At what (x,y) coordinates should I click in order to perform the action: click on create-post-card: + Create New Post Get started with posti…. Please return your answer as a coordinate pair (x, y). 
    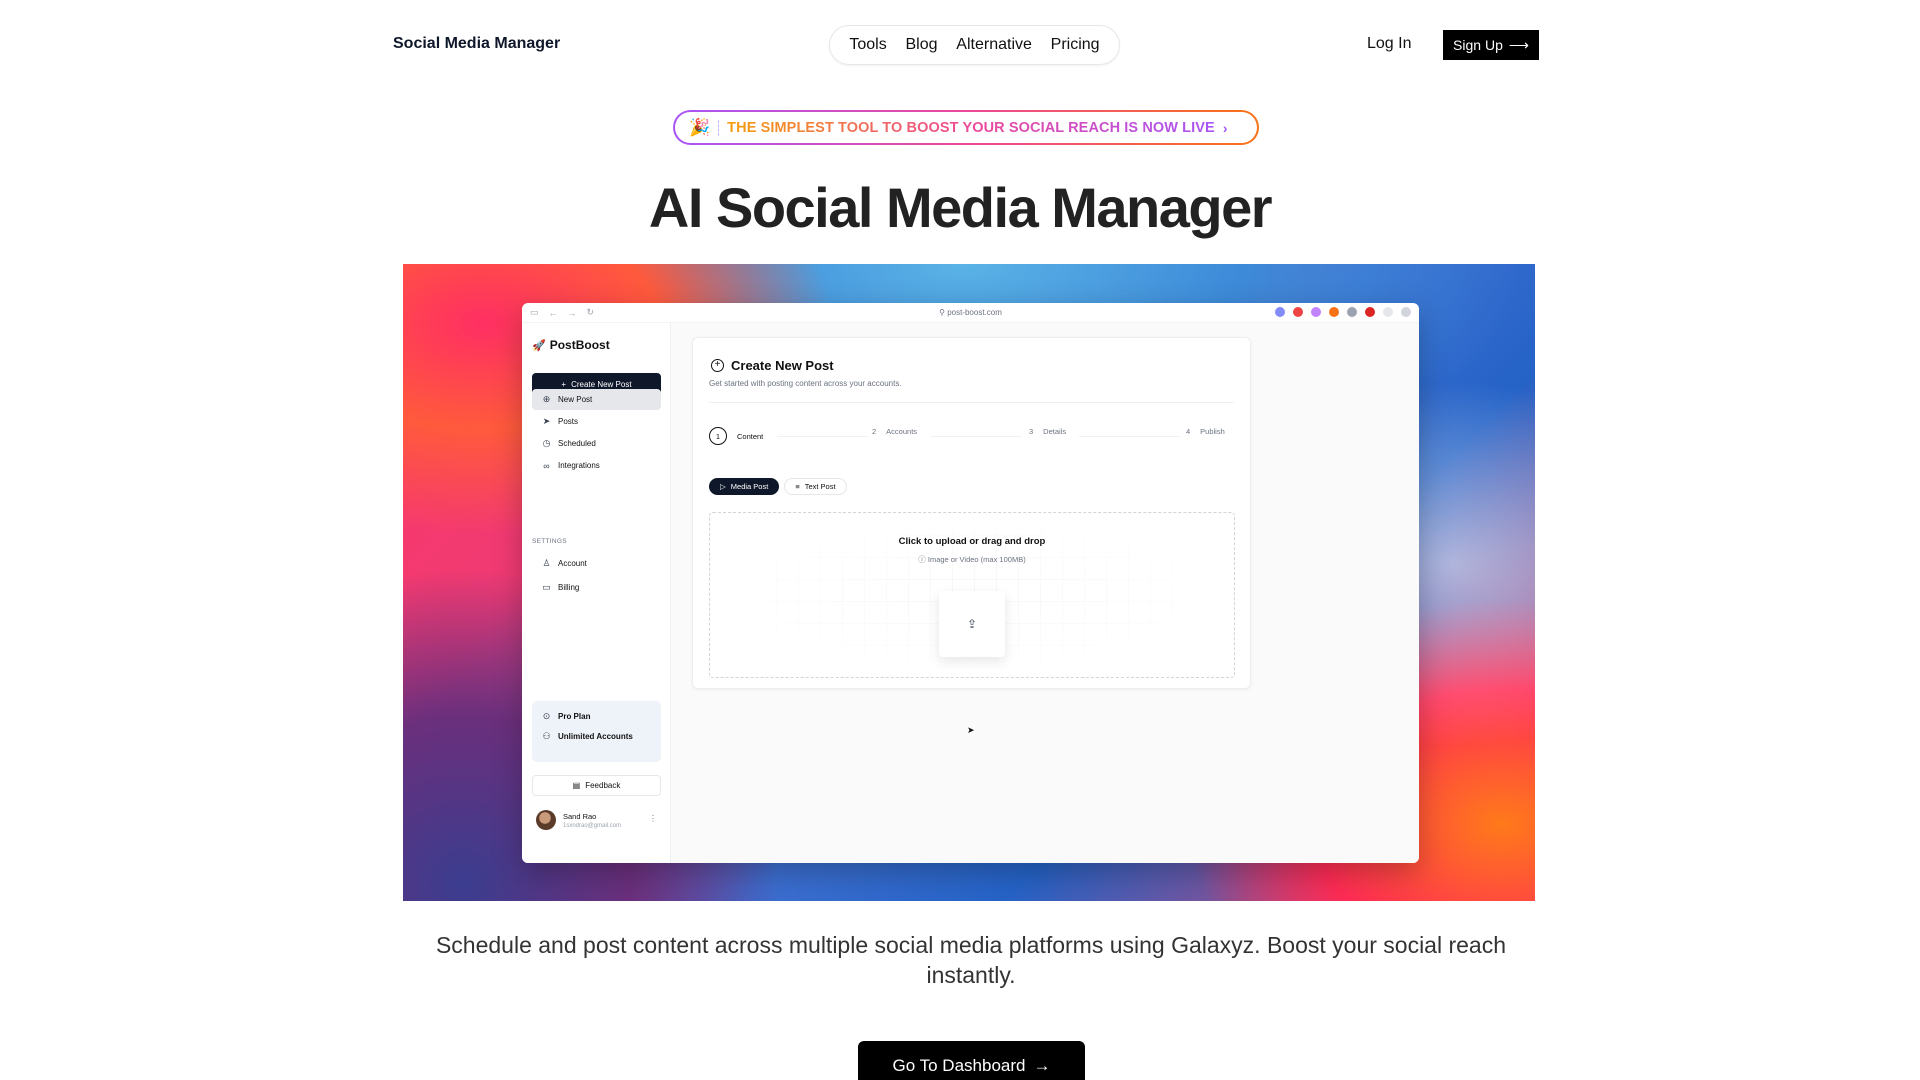
    Looking at the image, I should click on (971, 513).